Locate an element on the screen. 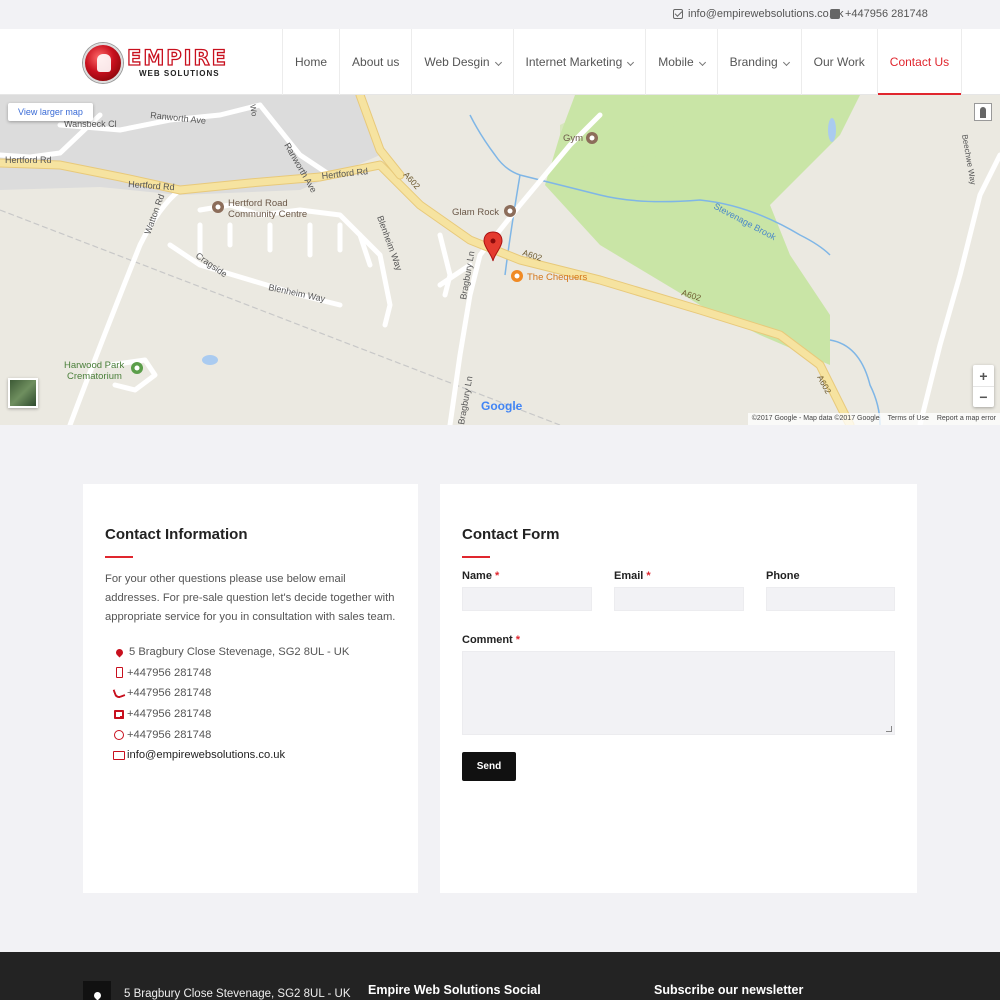  top-phone-link: +447956 281748 is located at coordinates (879, 14).